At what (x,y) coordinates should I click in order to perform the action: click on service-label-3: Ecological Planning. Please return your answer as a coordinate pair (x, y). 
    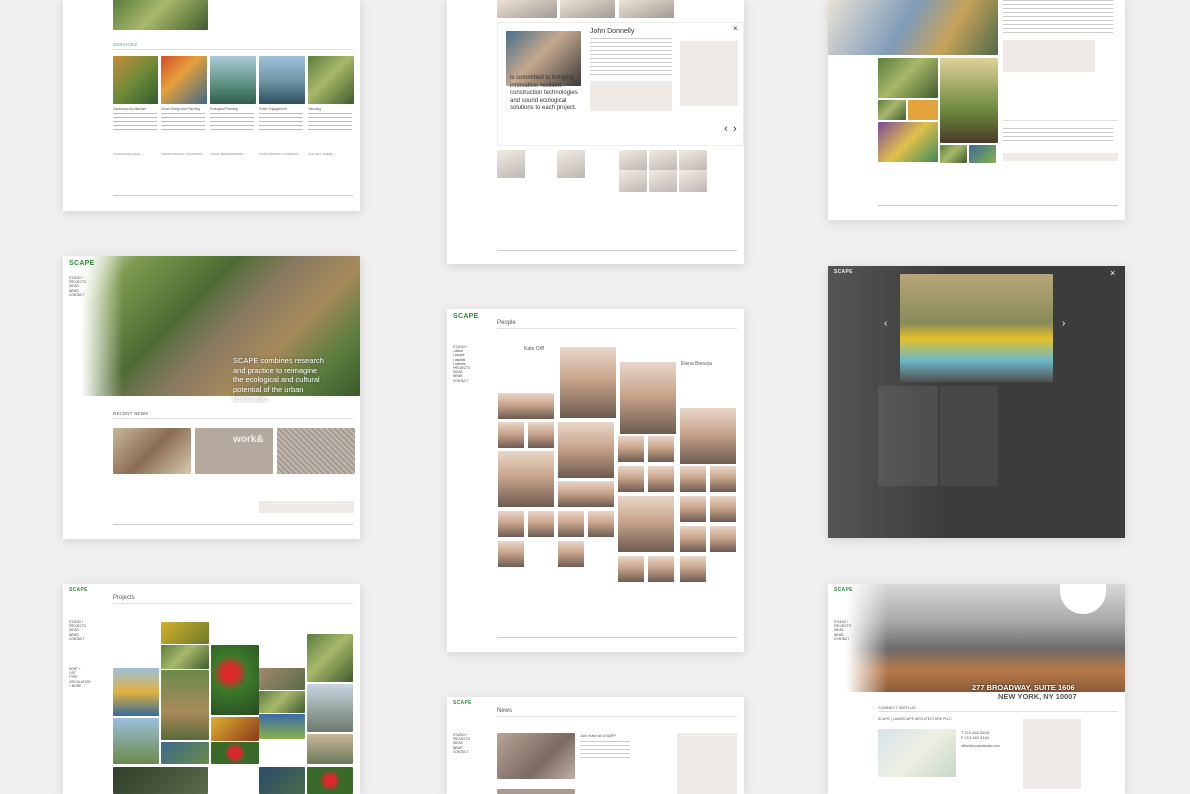
    Looking at the image, I should click on (232, 109).